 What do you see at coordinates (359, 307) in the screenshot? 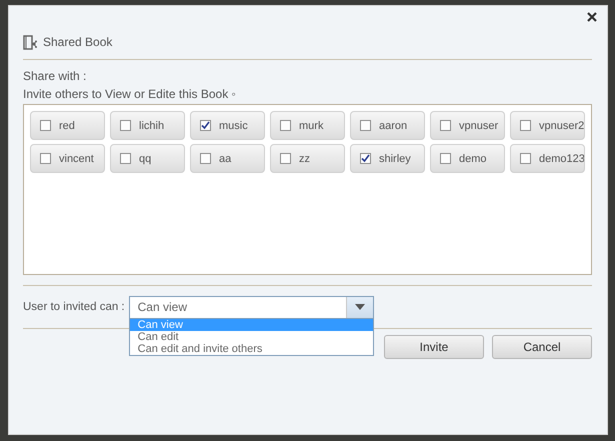
I see `dropdown-arrow-icon` at bounding box center [359, 307].